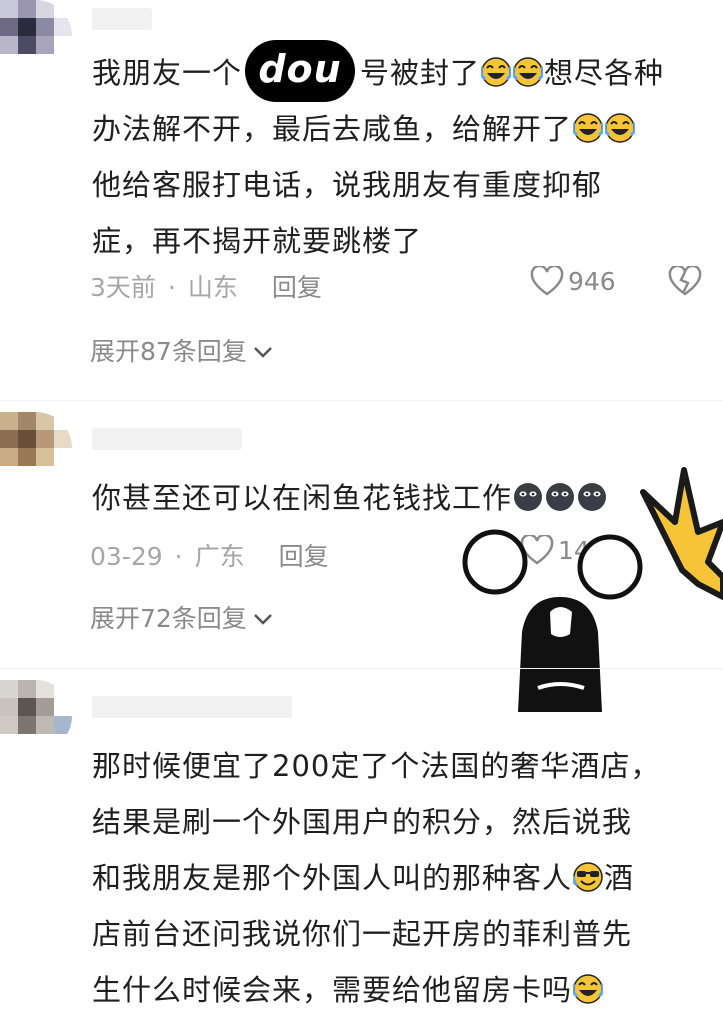 This screenshot has height=1022, width=723. What do you see at coordinates (181, 617) in the screenshot?
I see `expand-replies-button: 展开72条回复` at bounding box center [181, 617].